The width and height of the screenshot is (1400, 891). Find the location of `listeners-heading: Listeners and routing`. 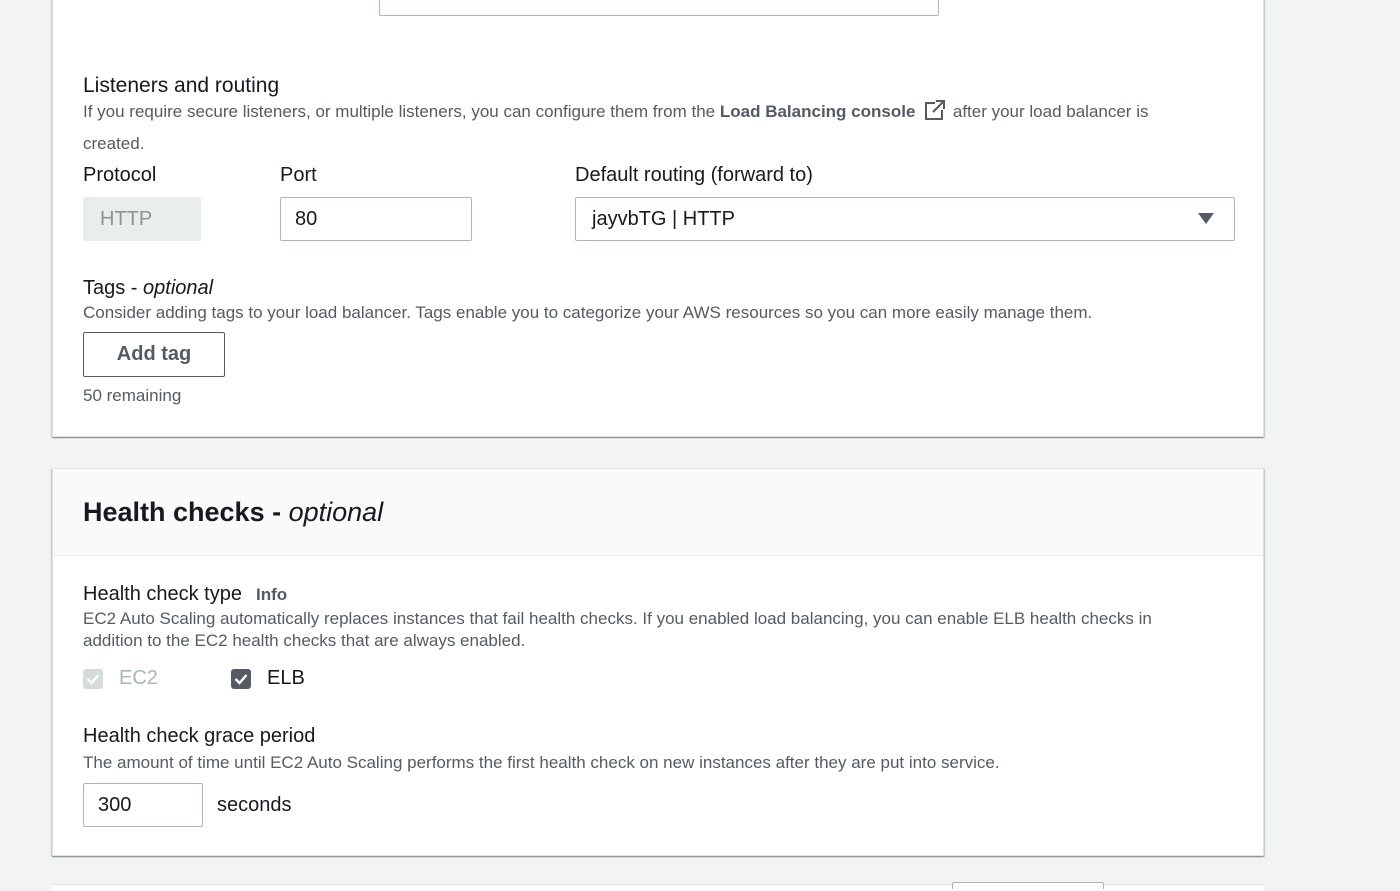

listeners-heading: Listeners and routing is located at coordinates (181, 85).